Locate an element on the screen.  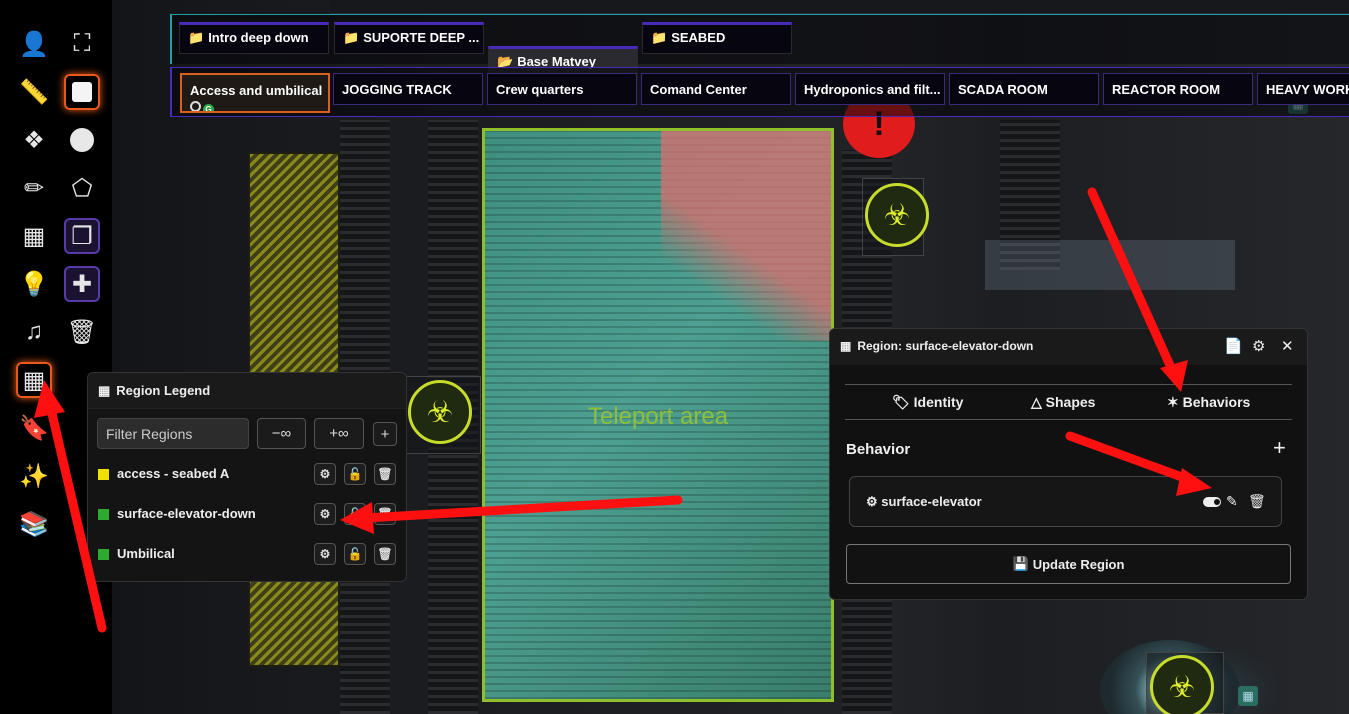
shapes-icon: △ is located at coordinates (1038, 402).